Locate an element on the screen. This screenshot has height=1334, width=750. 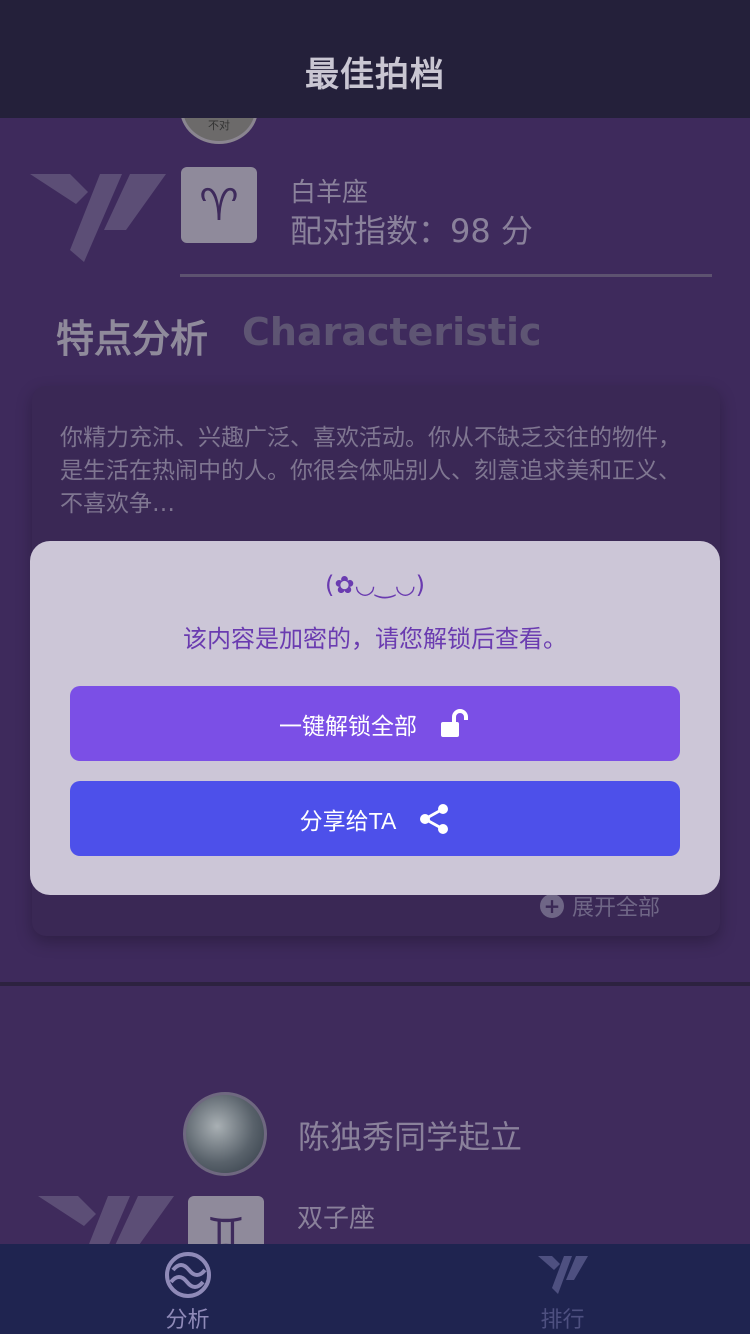
analysis-icon is located at coordinates (187, 1275).